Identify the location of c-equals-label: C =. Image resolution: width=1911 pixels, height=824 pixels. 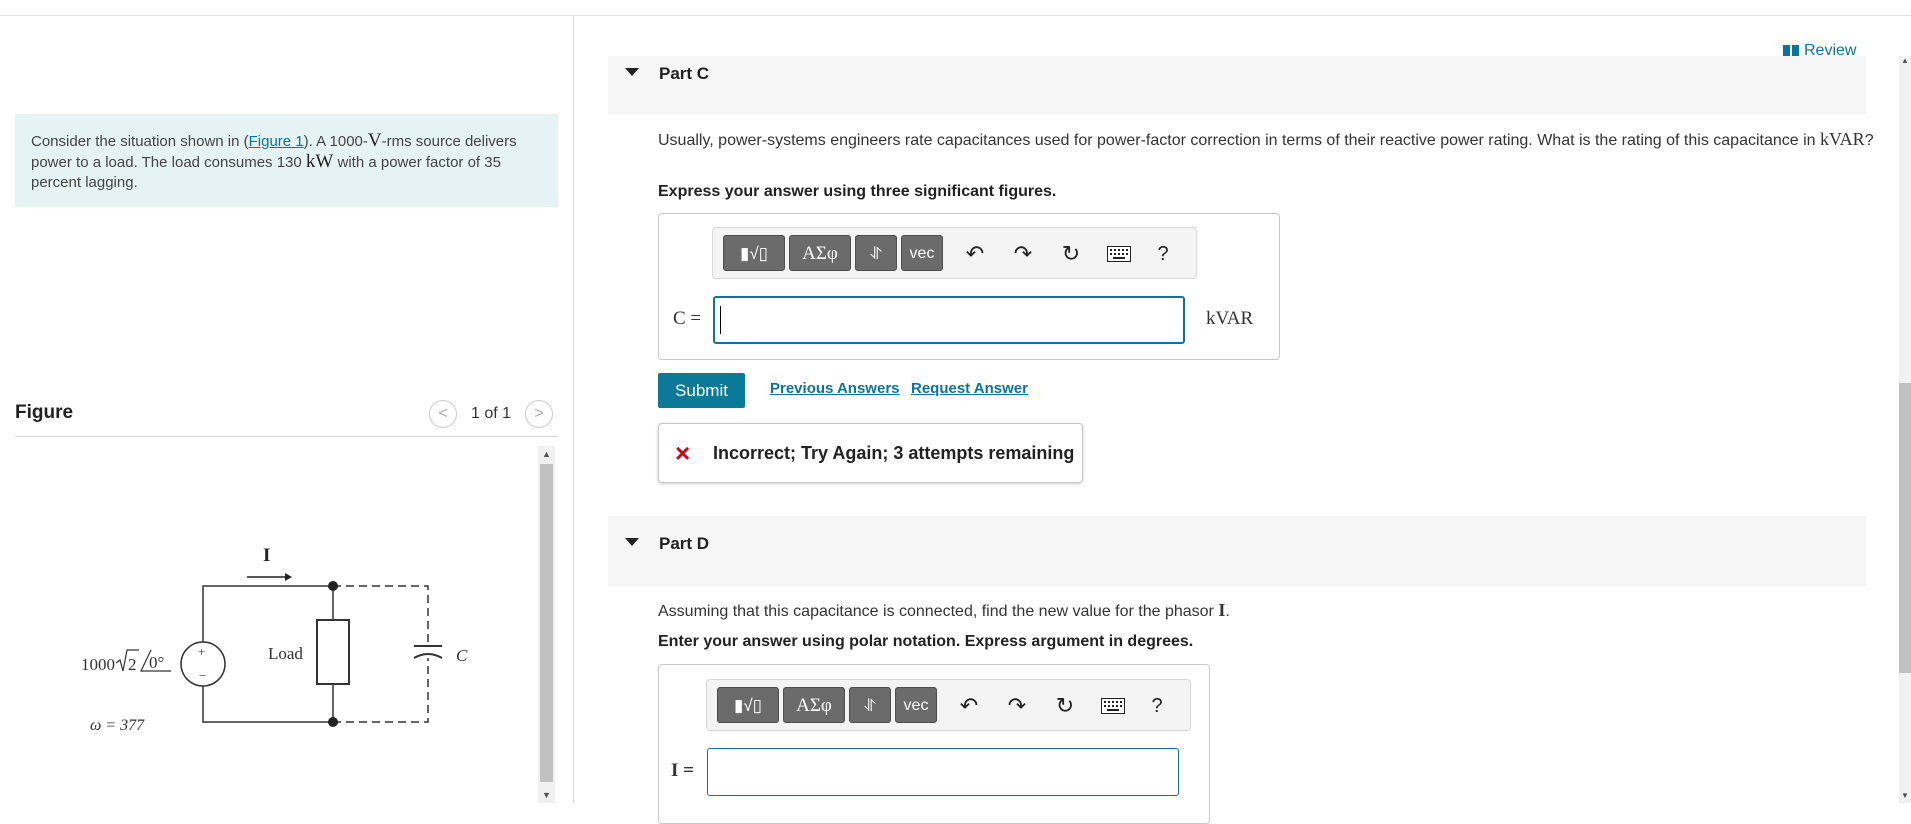
(687, 318).